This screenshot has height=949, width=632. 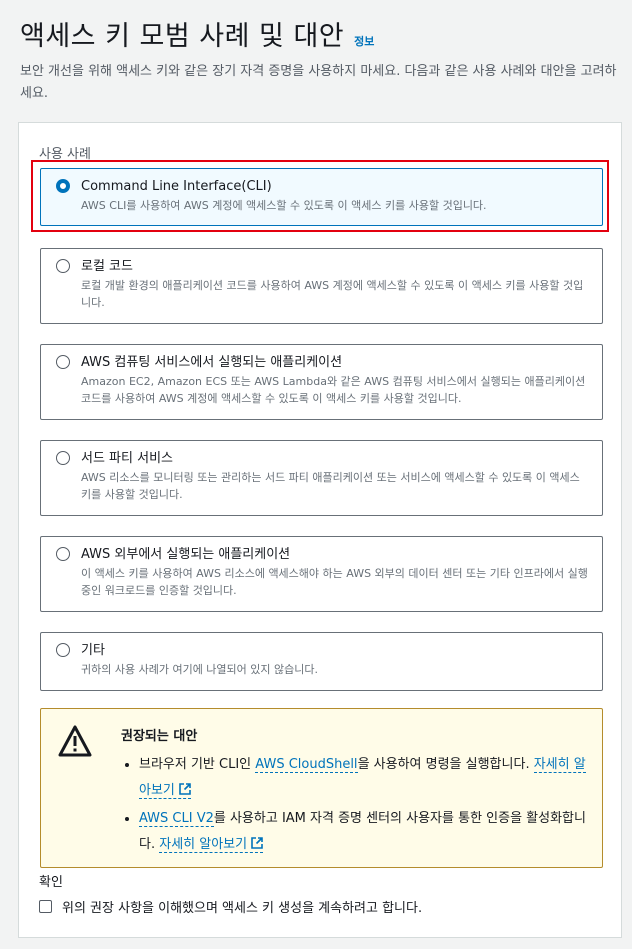 I want to click on cloudshell-link: AWS CloudShell, so click(x=306, y=765).